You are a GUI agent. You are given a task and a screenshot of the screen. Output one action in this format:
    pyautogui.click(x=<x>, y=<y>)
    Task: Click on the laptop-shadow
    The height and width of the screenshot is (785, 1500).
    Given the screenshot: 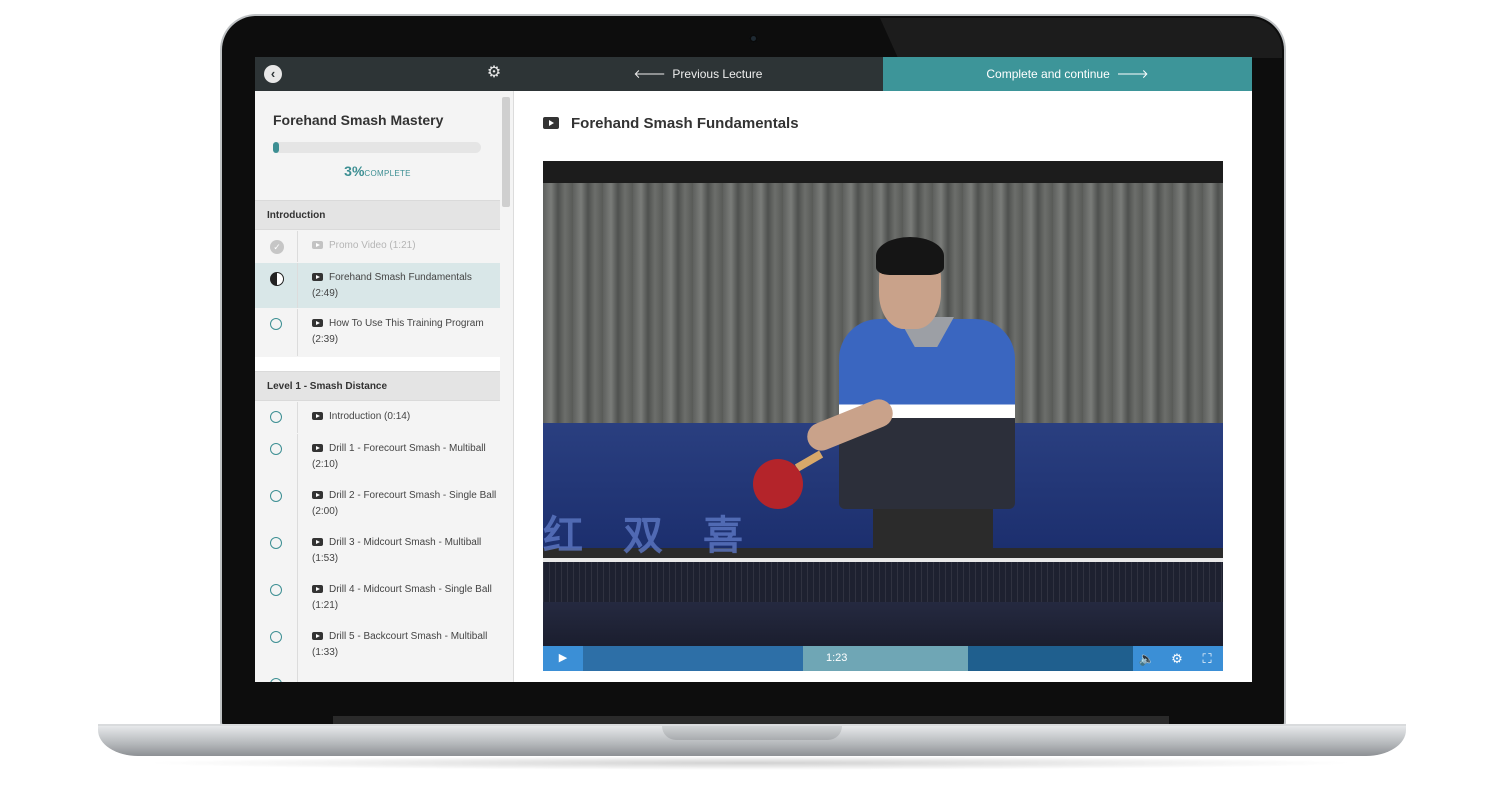 What is the action you would take?
    pyautogui.click(x=750, y=763)
    